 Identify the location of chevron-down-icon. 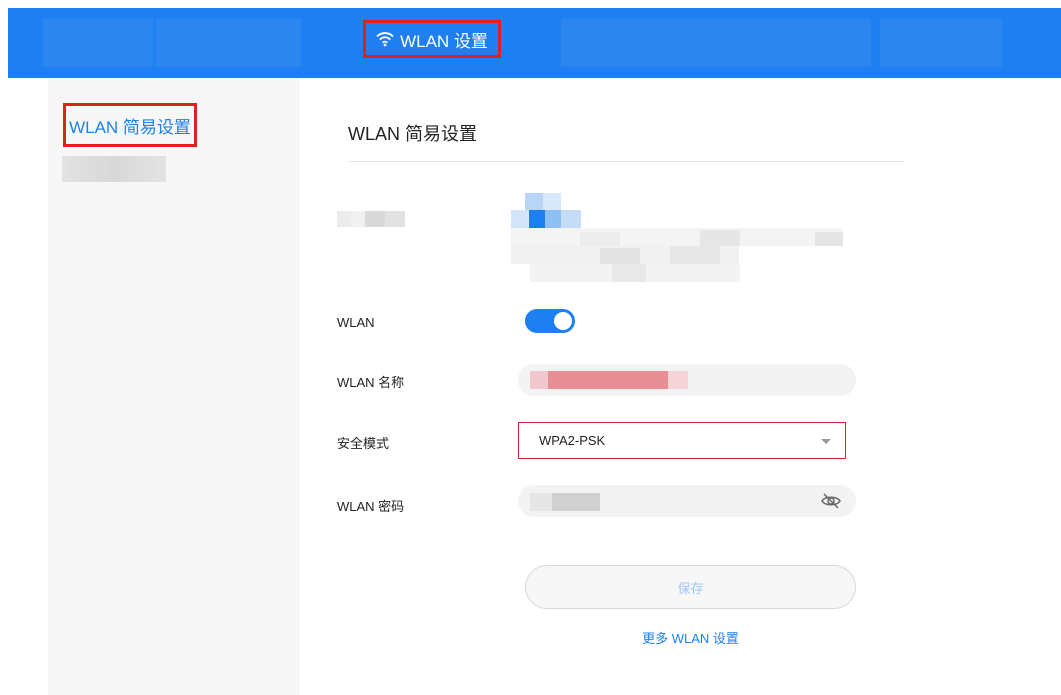
(826, 441).